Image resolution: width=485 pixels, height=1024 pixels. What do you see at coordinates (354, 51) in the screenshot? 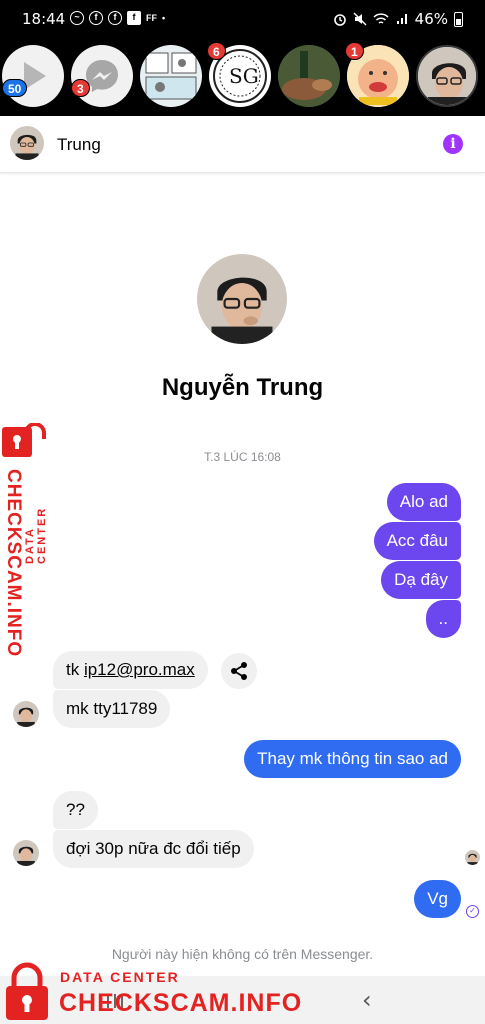
I see `head-badge: 1` at bounding box center [354, 51].